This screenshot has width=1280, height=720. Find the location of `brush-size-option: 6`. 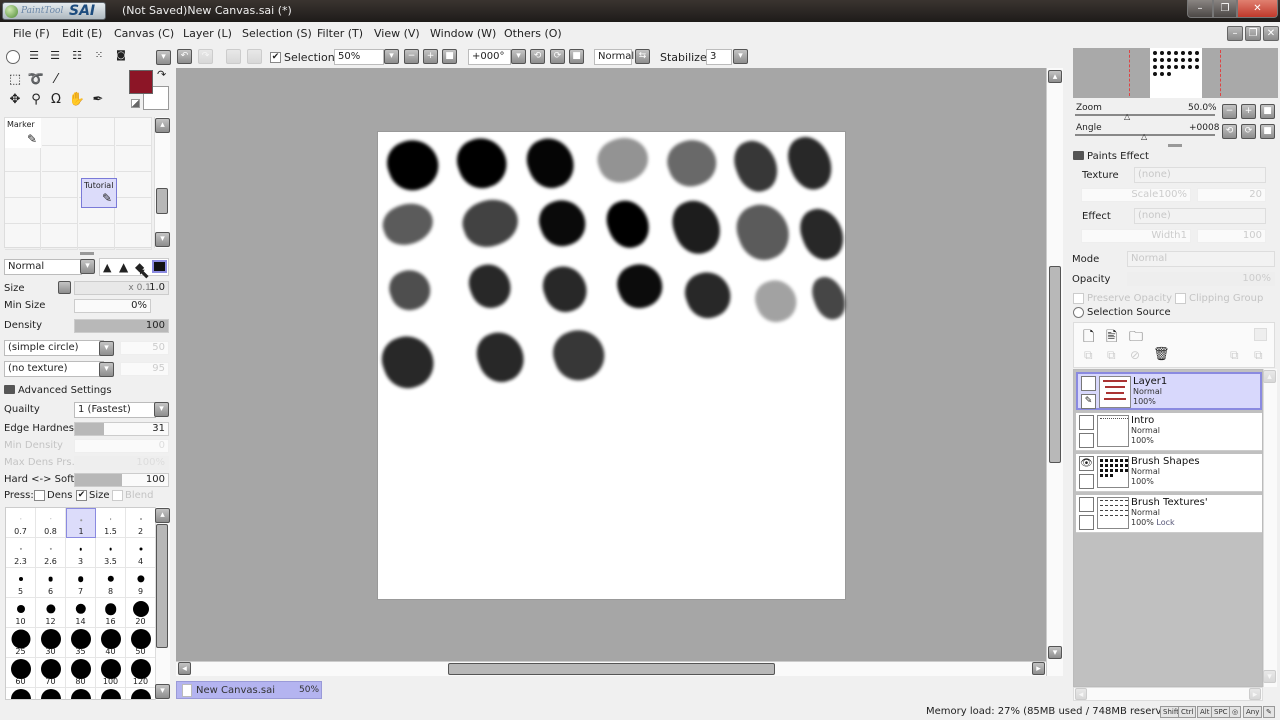

brush-size-option: 6 is located at coordinates (51, 583).